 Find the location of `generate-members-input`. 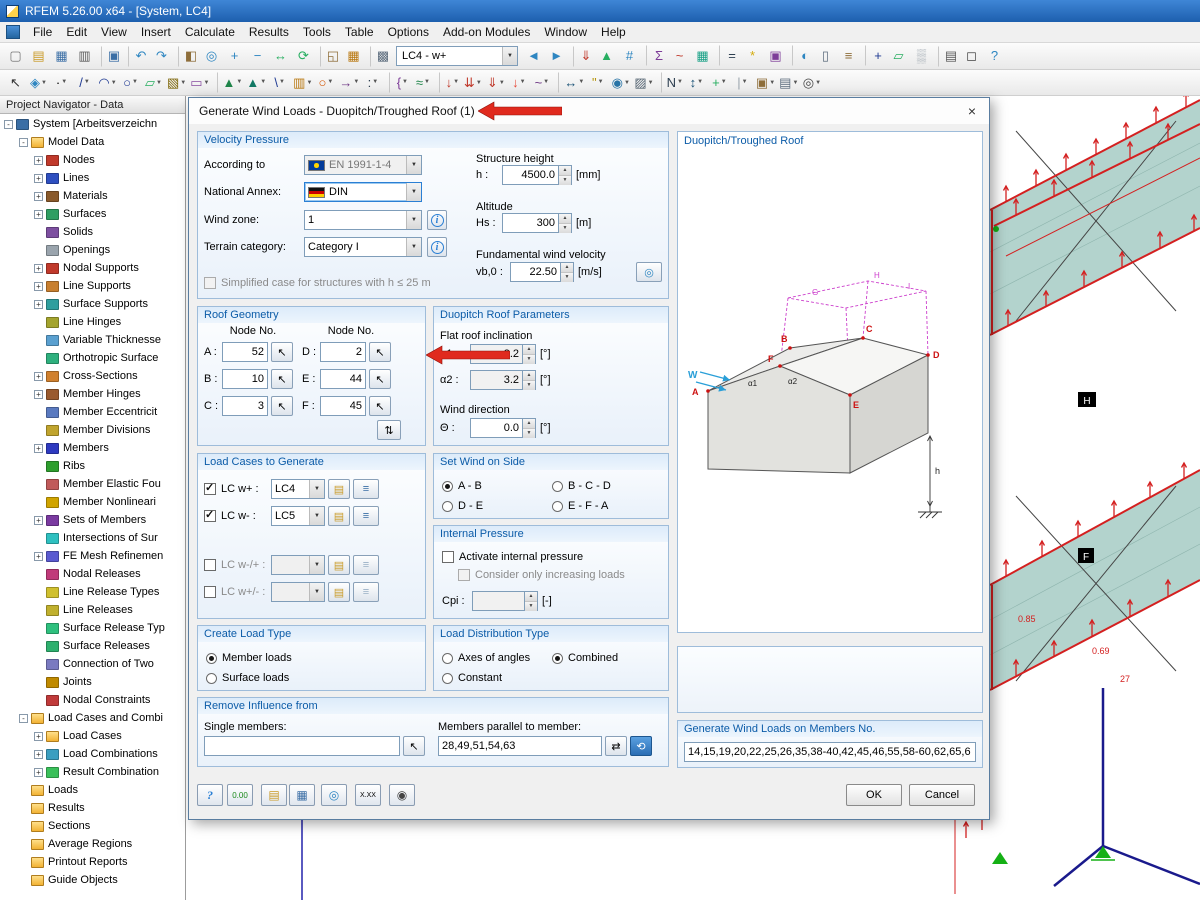

generate-members-input is located at coordinates (830, 752).